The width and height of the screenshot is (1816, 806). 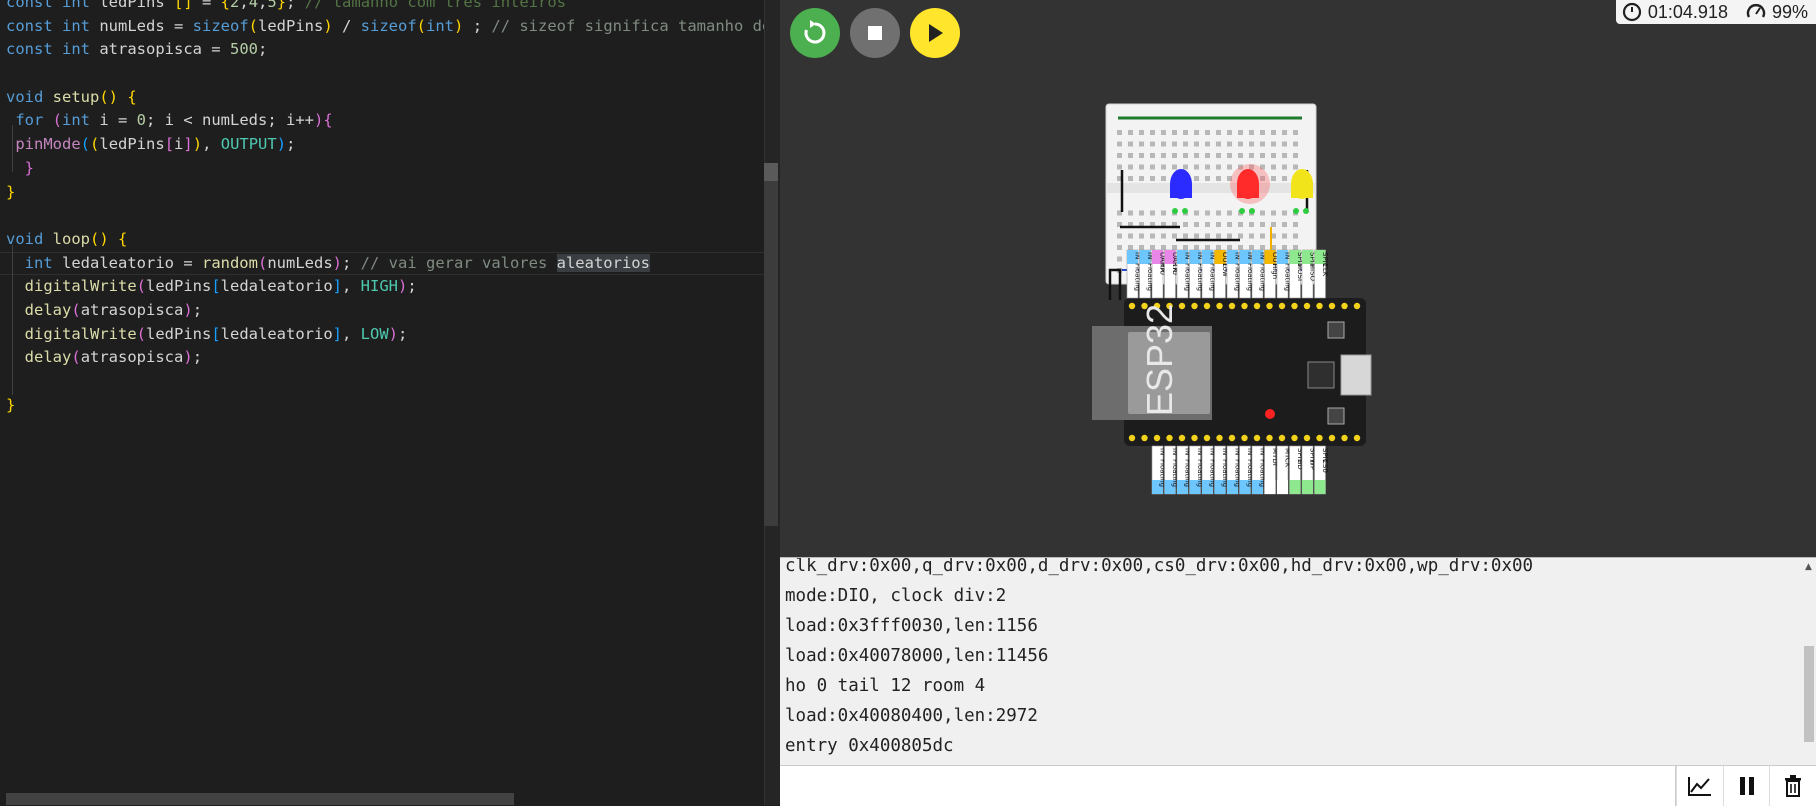 What do you see at coordinates (260, 799) in the screenshot?
I see `editor-horizontal-scrollbar` at bounding box center [260, 799].